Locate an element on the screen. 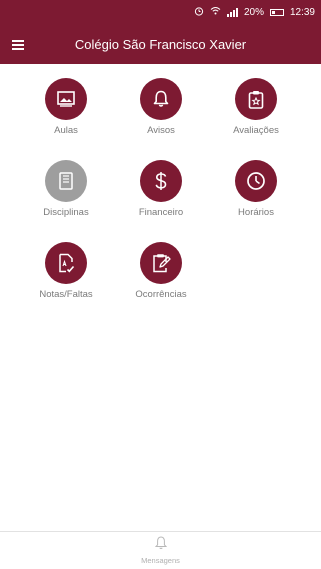 The image size is (321, 569). alarm-icon is located at coordinates (199, 12).